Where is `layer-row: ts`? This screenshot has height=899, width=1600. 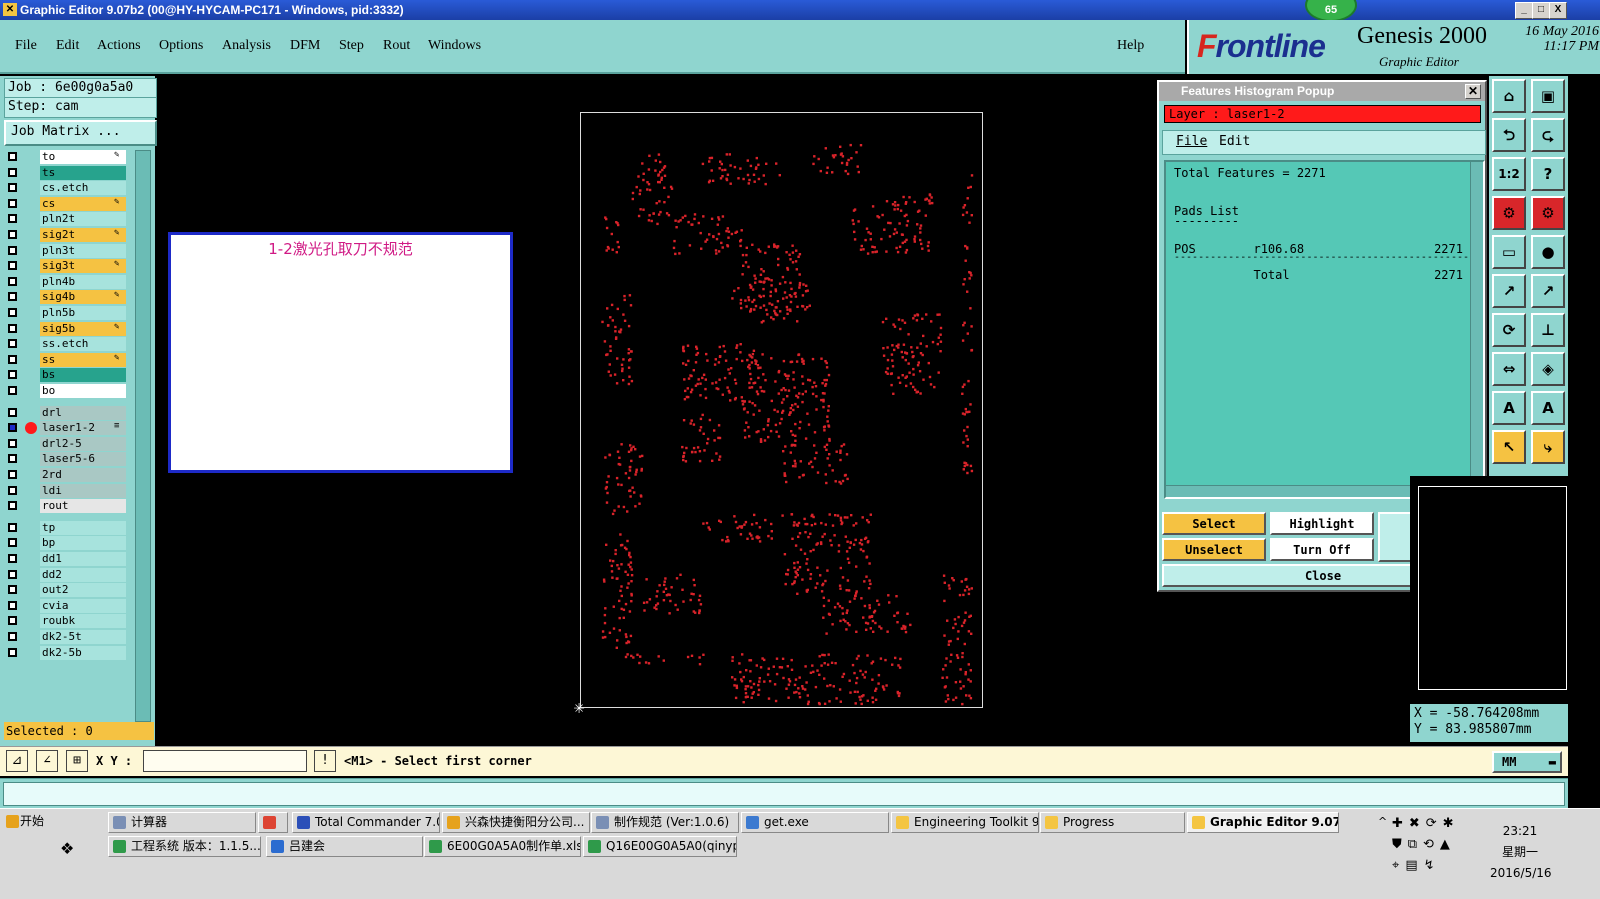
layer-row: ts is located at coordinates (68, 173).